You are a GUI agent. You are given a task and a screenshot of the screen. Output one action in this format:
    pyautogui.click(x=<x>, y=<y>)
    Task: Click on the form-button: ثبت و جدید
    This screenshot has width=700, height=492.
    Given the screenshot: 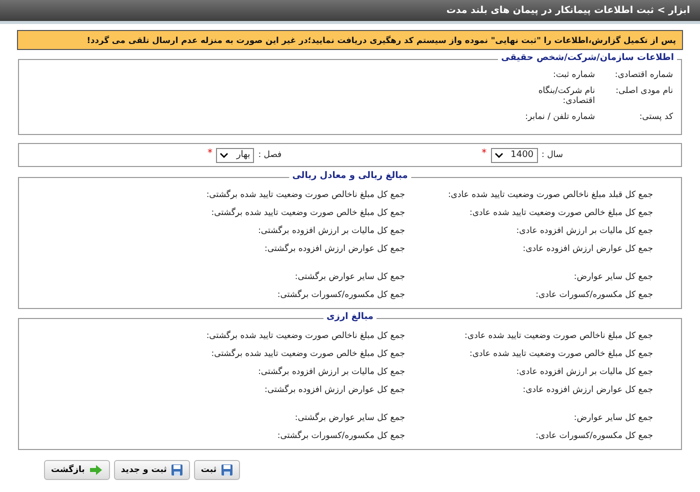 What is the action you would take?
    pyautogui.click(x=152, y=470)
    